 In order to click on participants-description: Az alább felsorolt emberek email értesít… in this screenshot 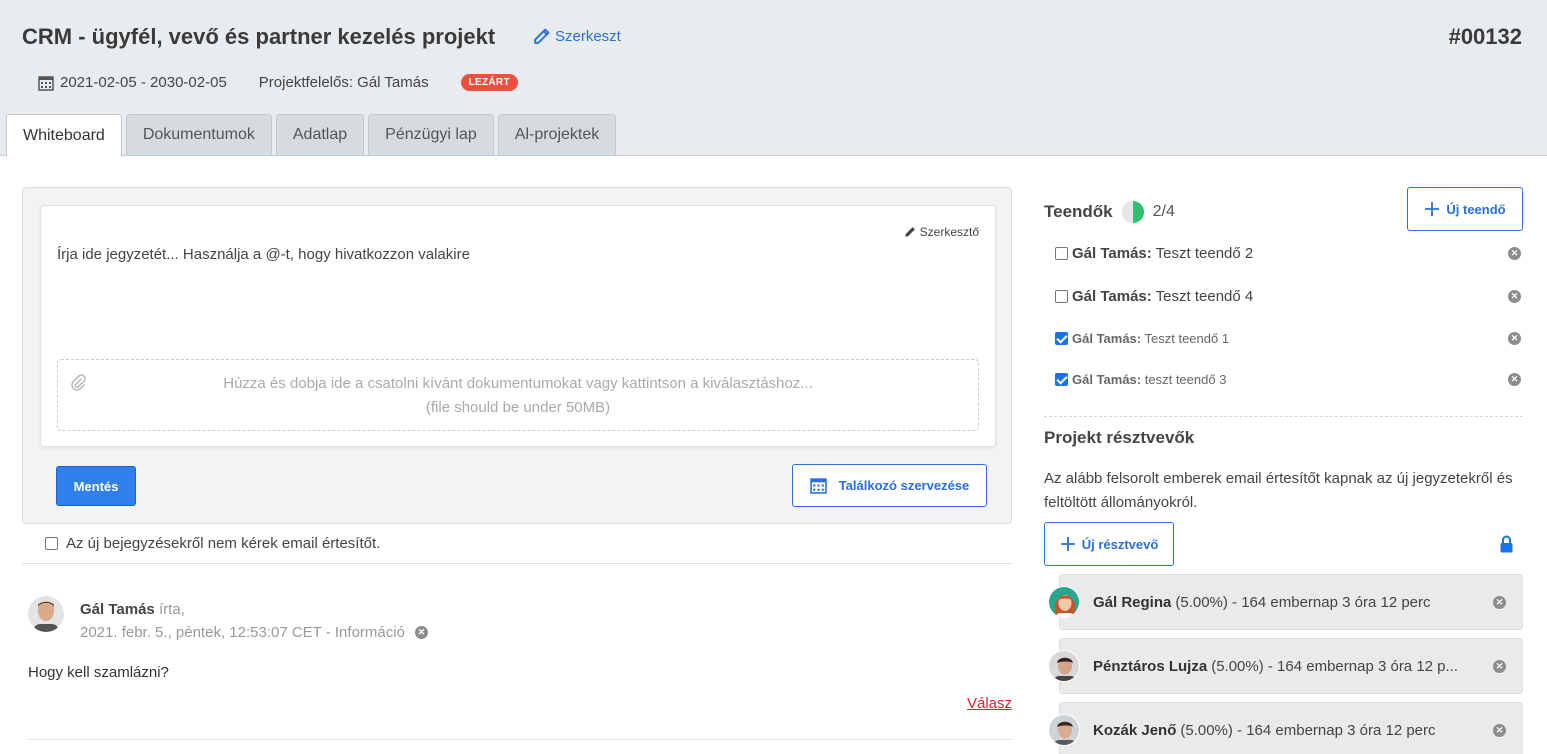, I will do `click(1278, 490)`.